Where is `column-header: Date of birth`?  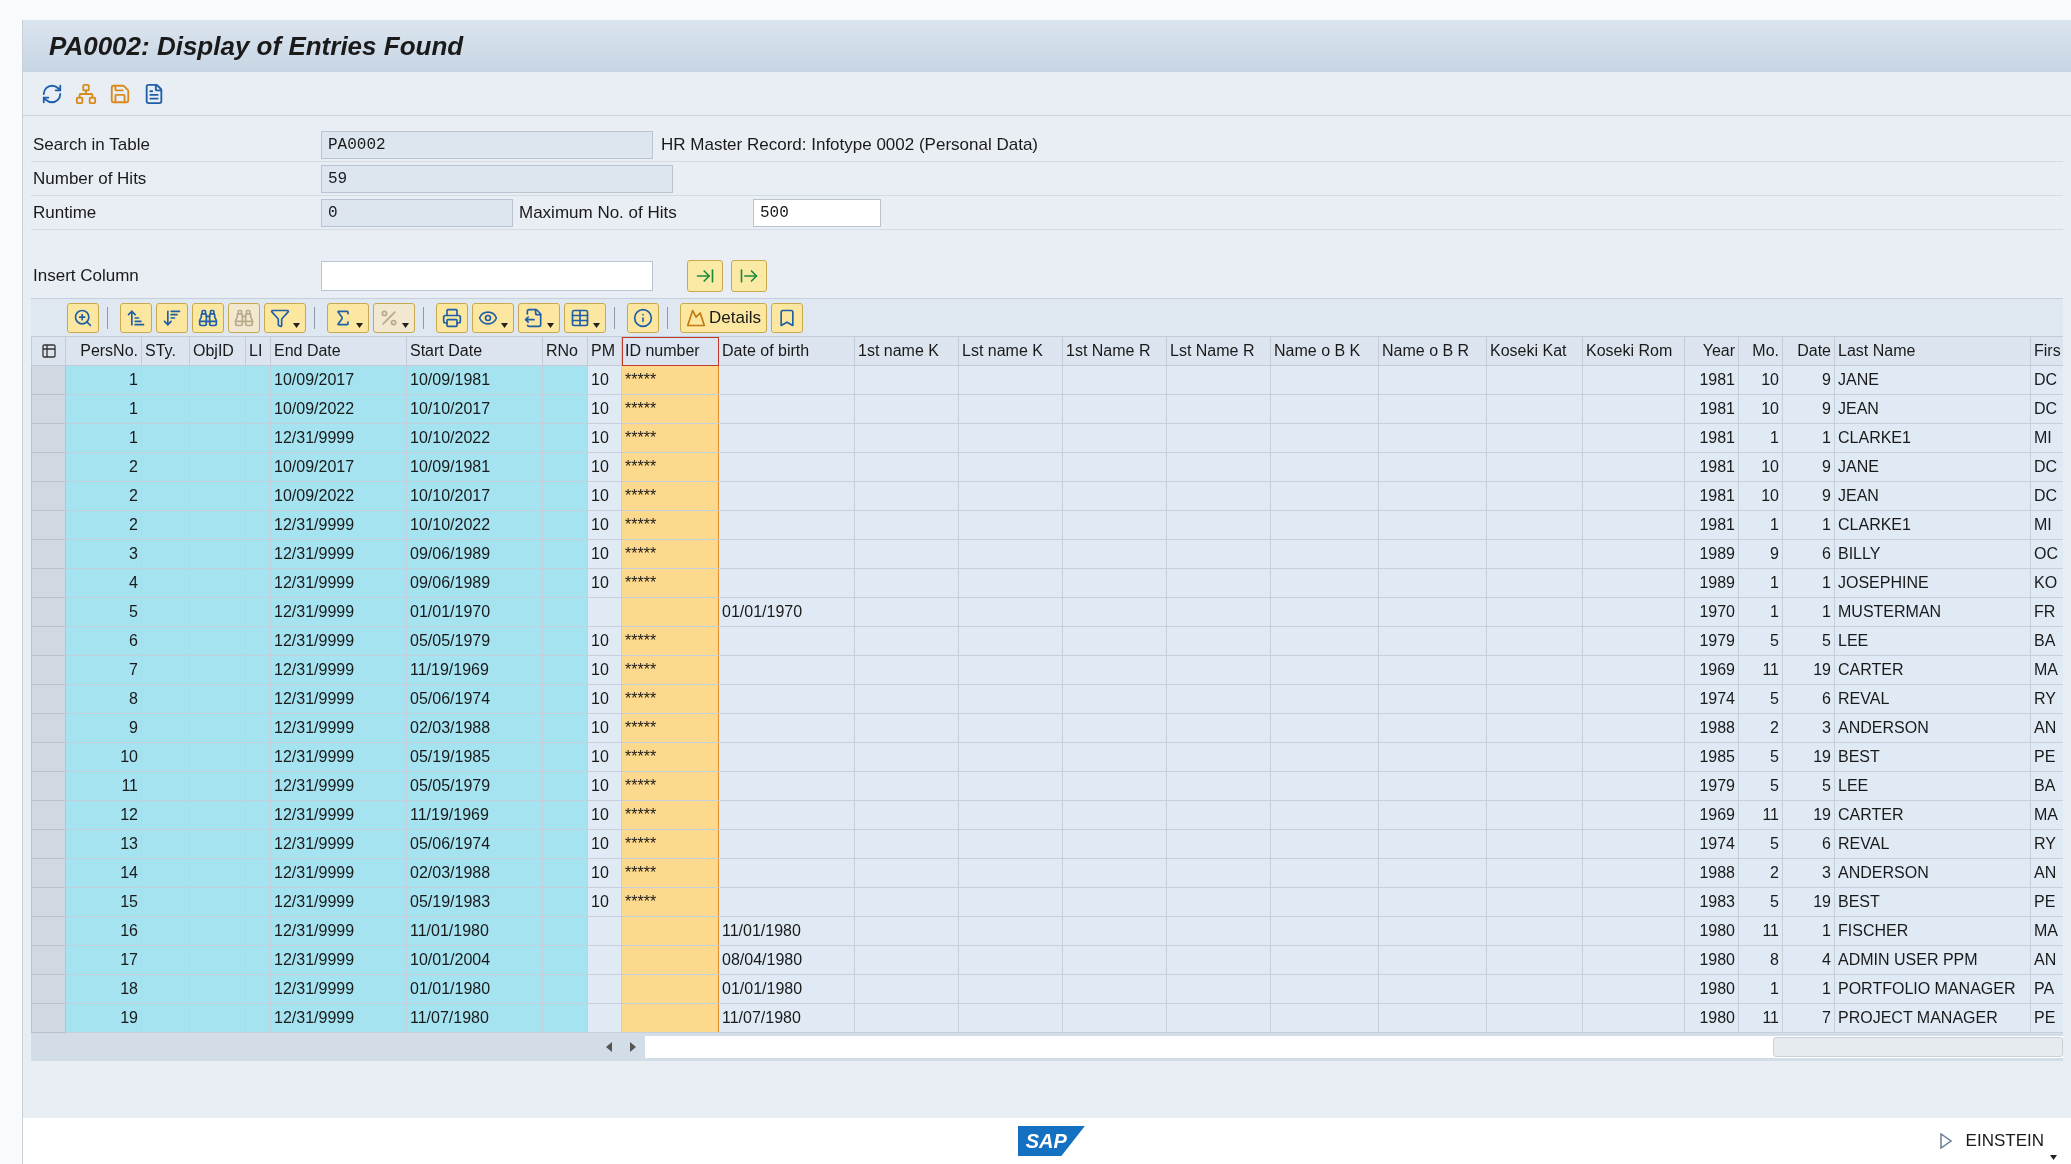
column-header: Date of birth is located at coordinates (786, 351).